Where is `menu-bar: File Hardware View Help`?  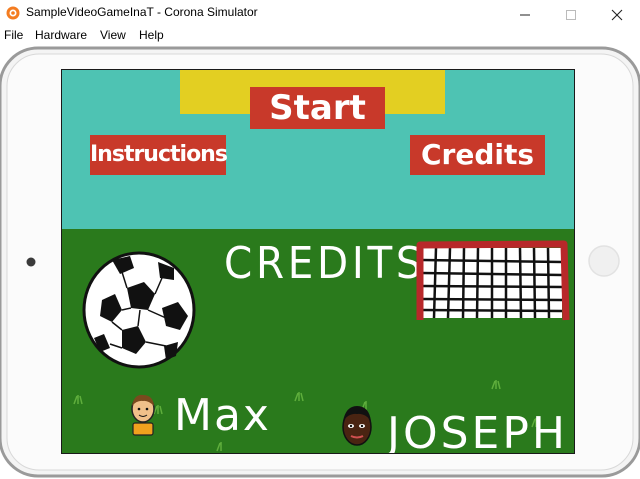
menu-bar: File Hardware View Help is located at coordinates (320, 36).